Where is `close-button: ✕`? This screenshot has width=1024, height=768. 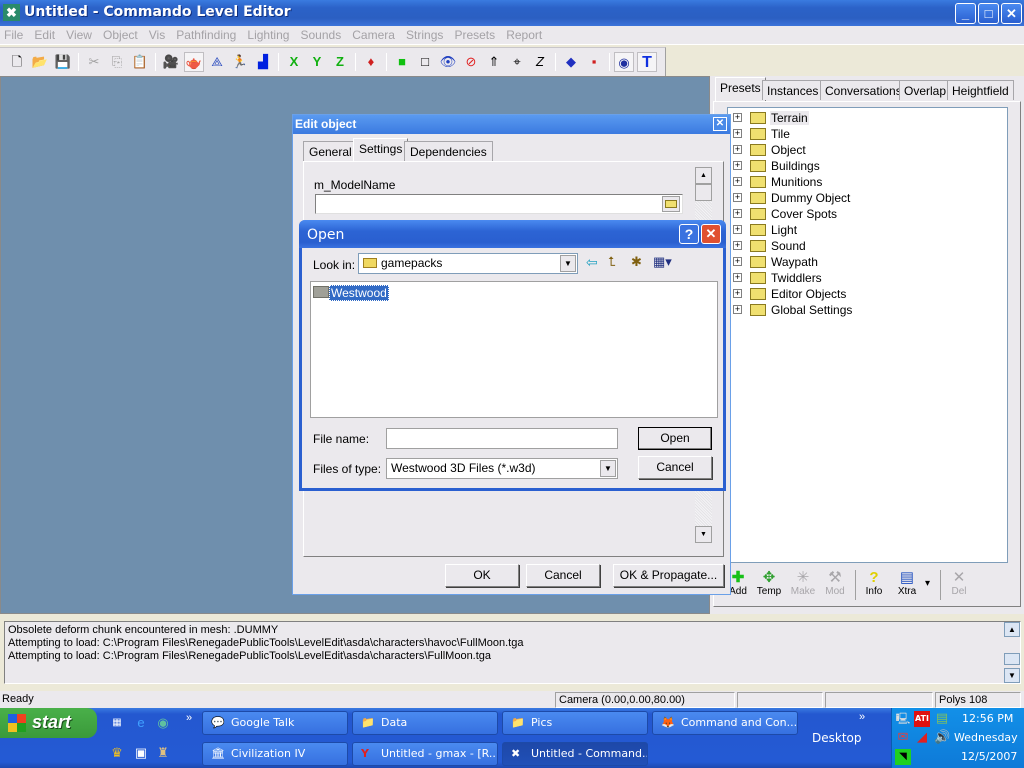 close-button: ✕ is located at coordinates (1011, 13).